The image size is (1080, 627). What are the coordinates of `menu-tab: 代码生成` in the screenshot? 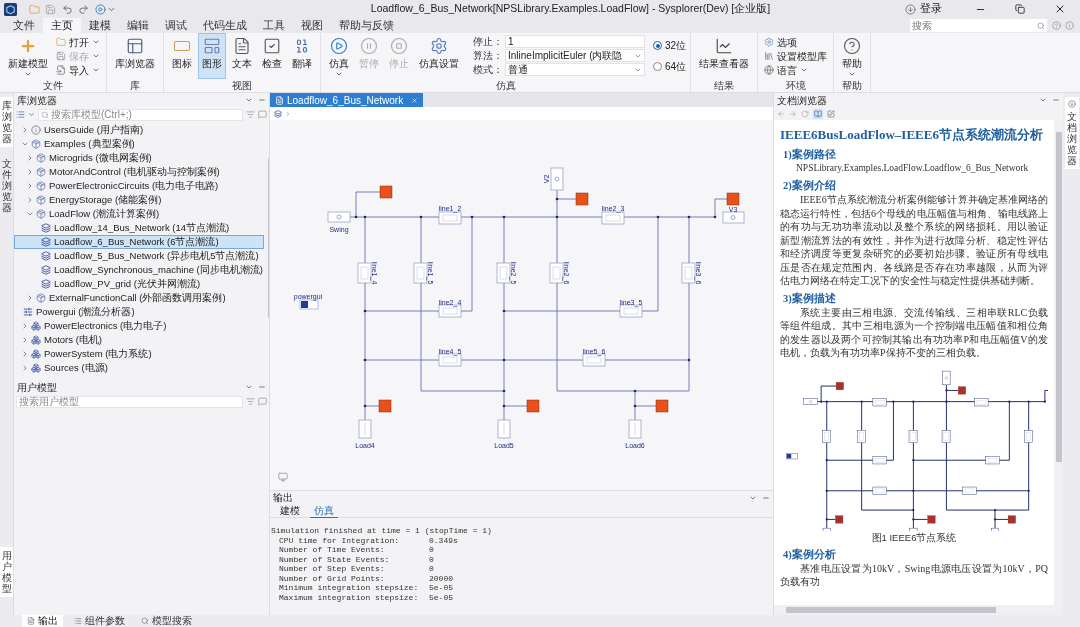 It's located at (225, 25).